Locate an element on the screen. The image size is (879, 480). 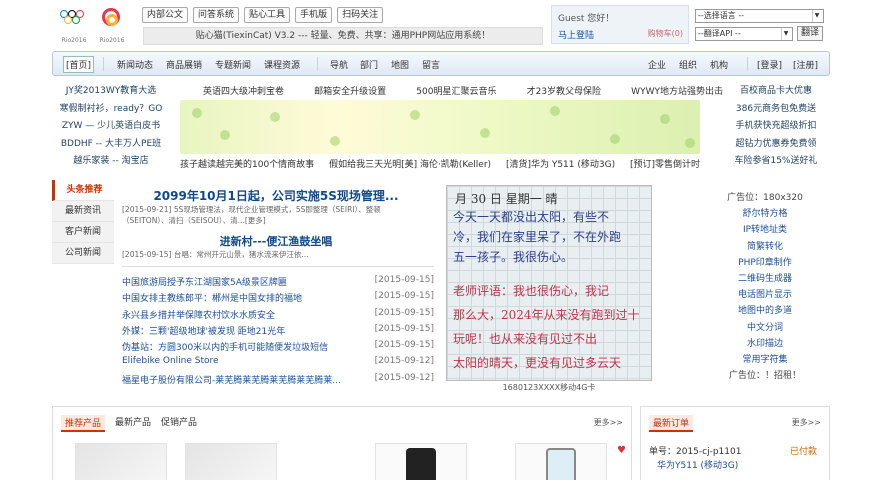
tab-promotion: 促销产品 is located at coordinates (179, 423).